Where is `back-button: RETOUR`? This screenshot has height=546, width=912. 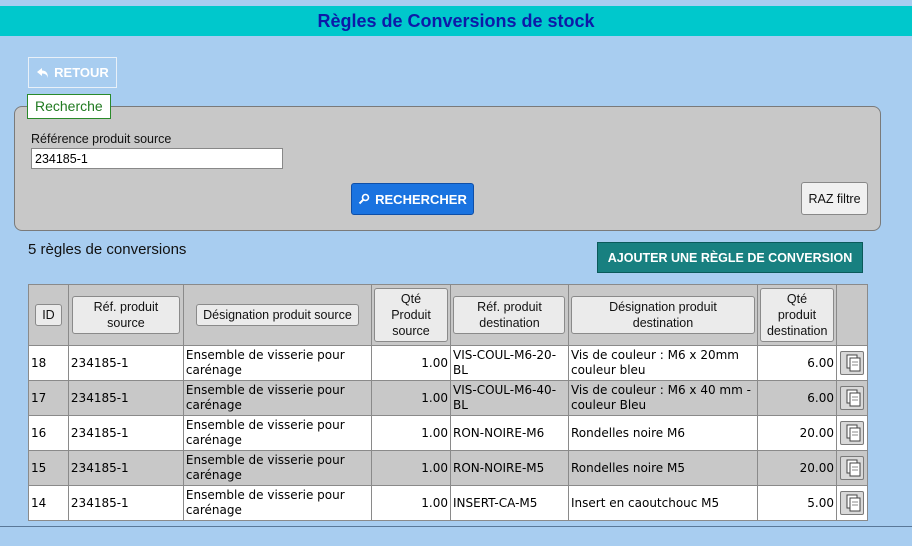
back-button: RETOUR is located at coordinates (72, 72).